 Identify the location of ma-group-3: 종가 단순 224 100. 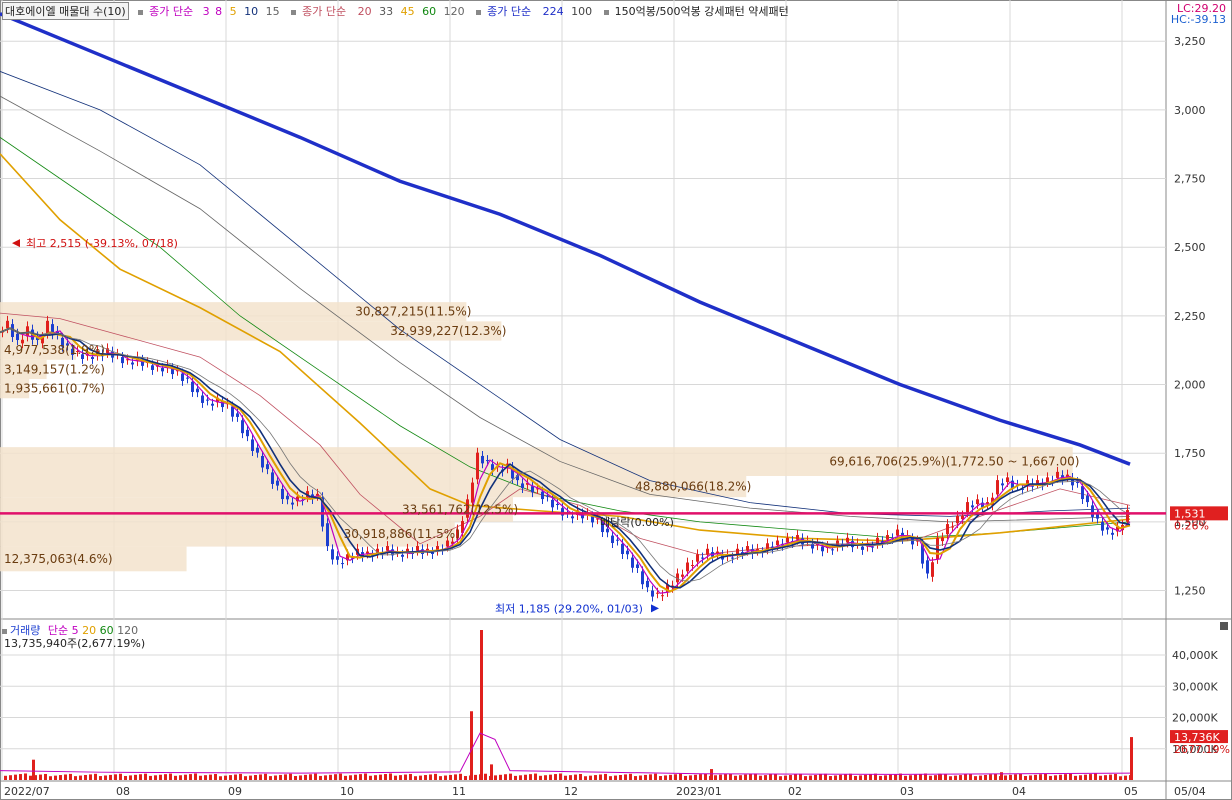
(536, 11).